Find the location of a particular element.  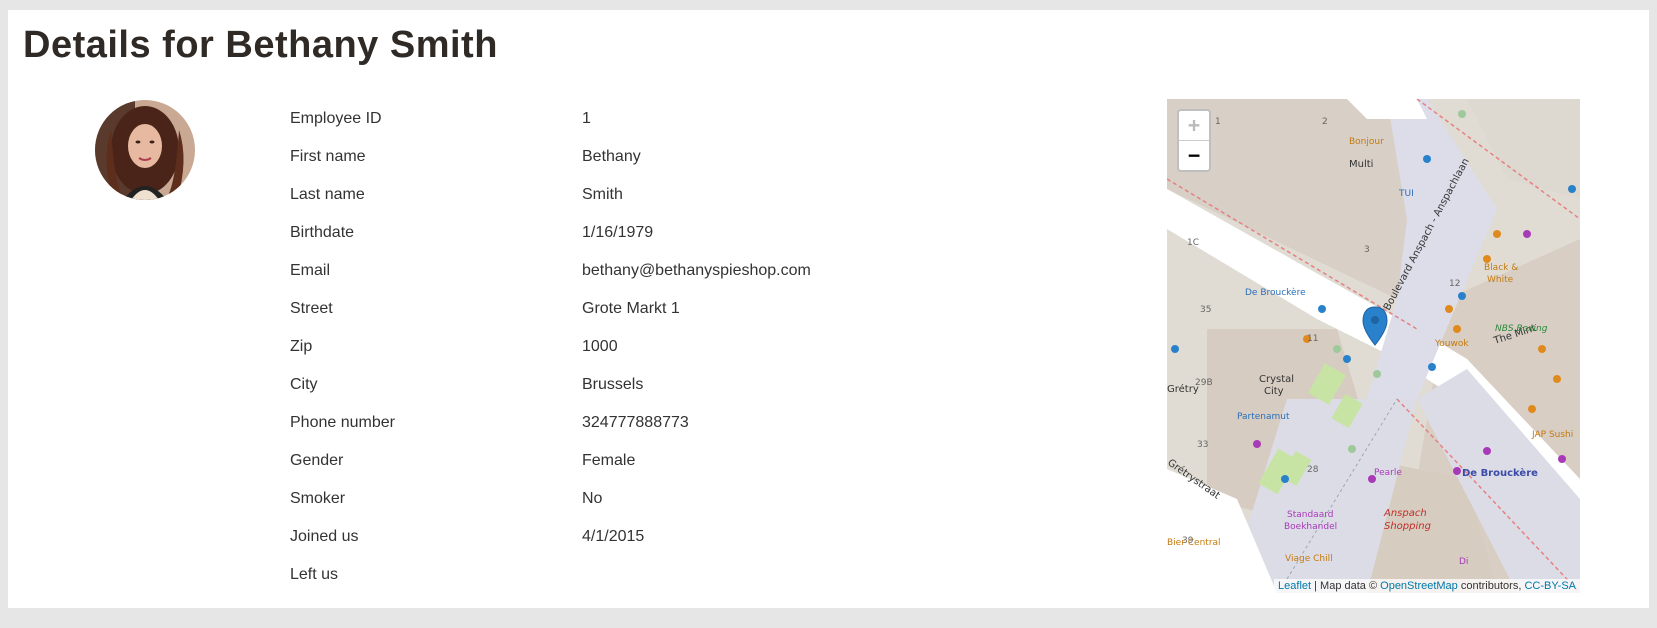

map-label-29b: 29B is located at coordinates (1204, 383).